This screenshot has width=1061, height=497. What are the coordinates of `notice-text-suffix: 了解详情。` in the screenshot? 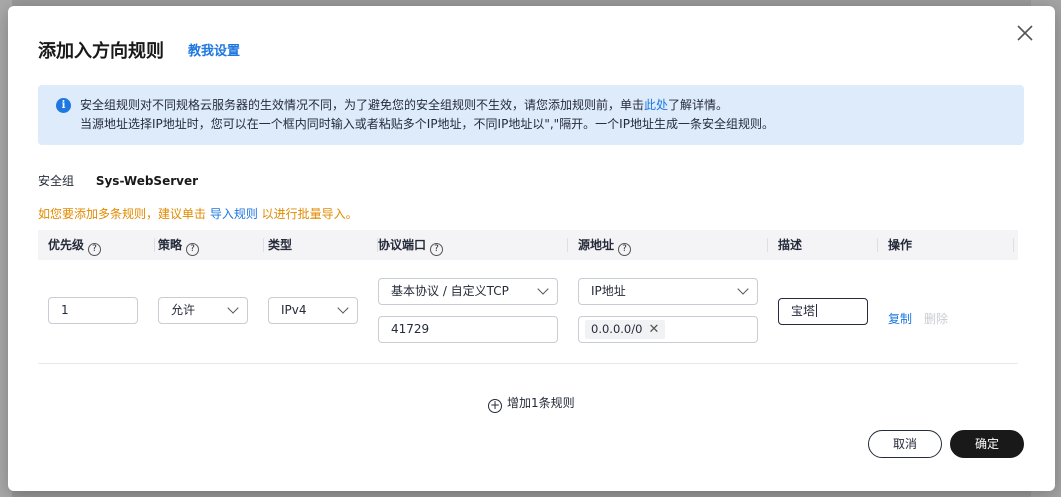 It's located at (698, 105).